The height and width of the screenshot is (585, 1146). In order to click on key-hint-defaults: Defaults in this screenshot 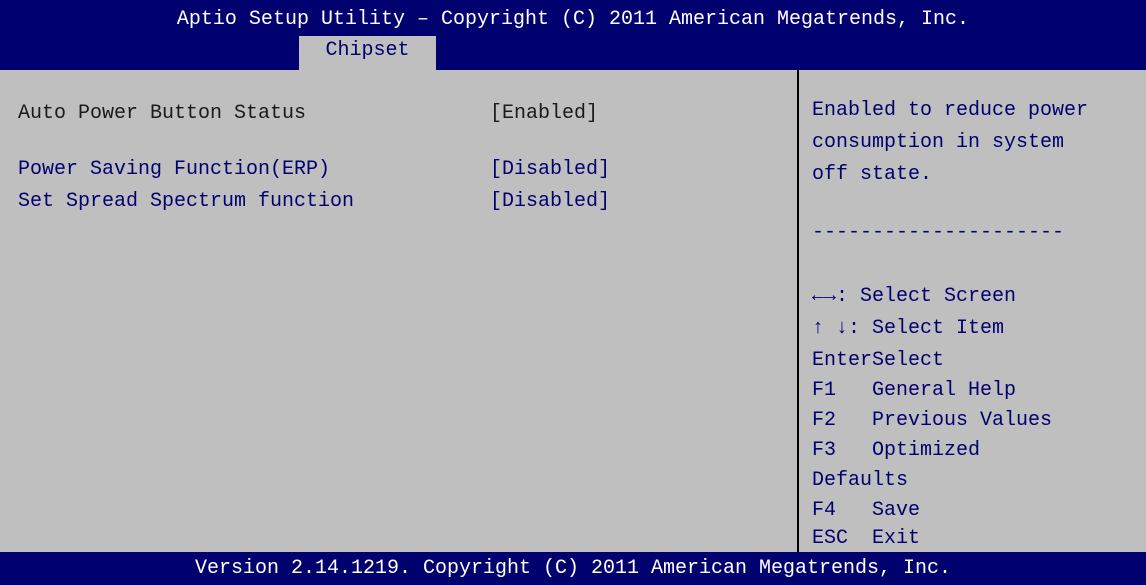, I will do `click(860, 480)`.